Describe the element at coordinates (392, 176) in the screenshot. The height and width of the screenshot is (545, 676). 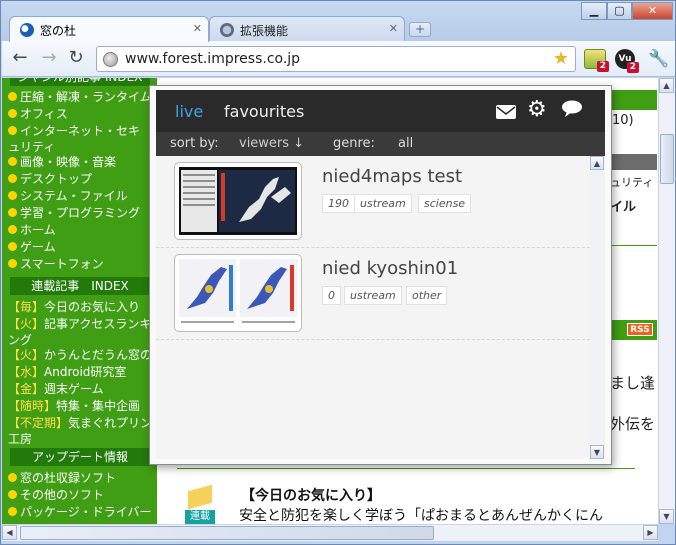
I see `stream-title: nied4maps test` at that location.